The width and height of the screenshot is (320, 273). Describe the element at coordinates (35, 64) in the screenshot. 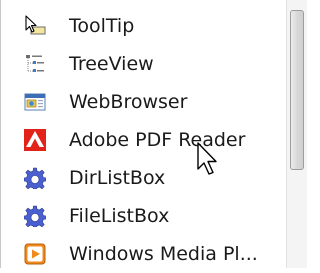

I see `treeview-icon` at that location.